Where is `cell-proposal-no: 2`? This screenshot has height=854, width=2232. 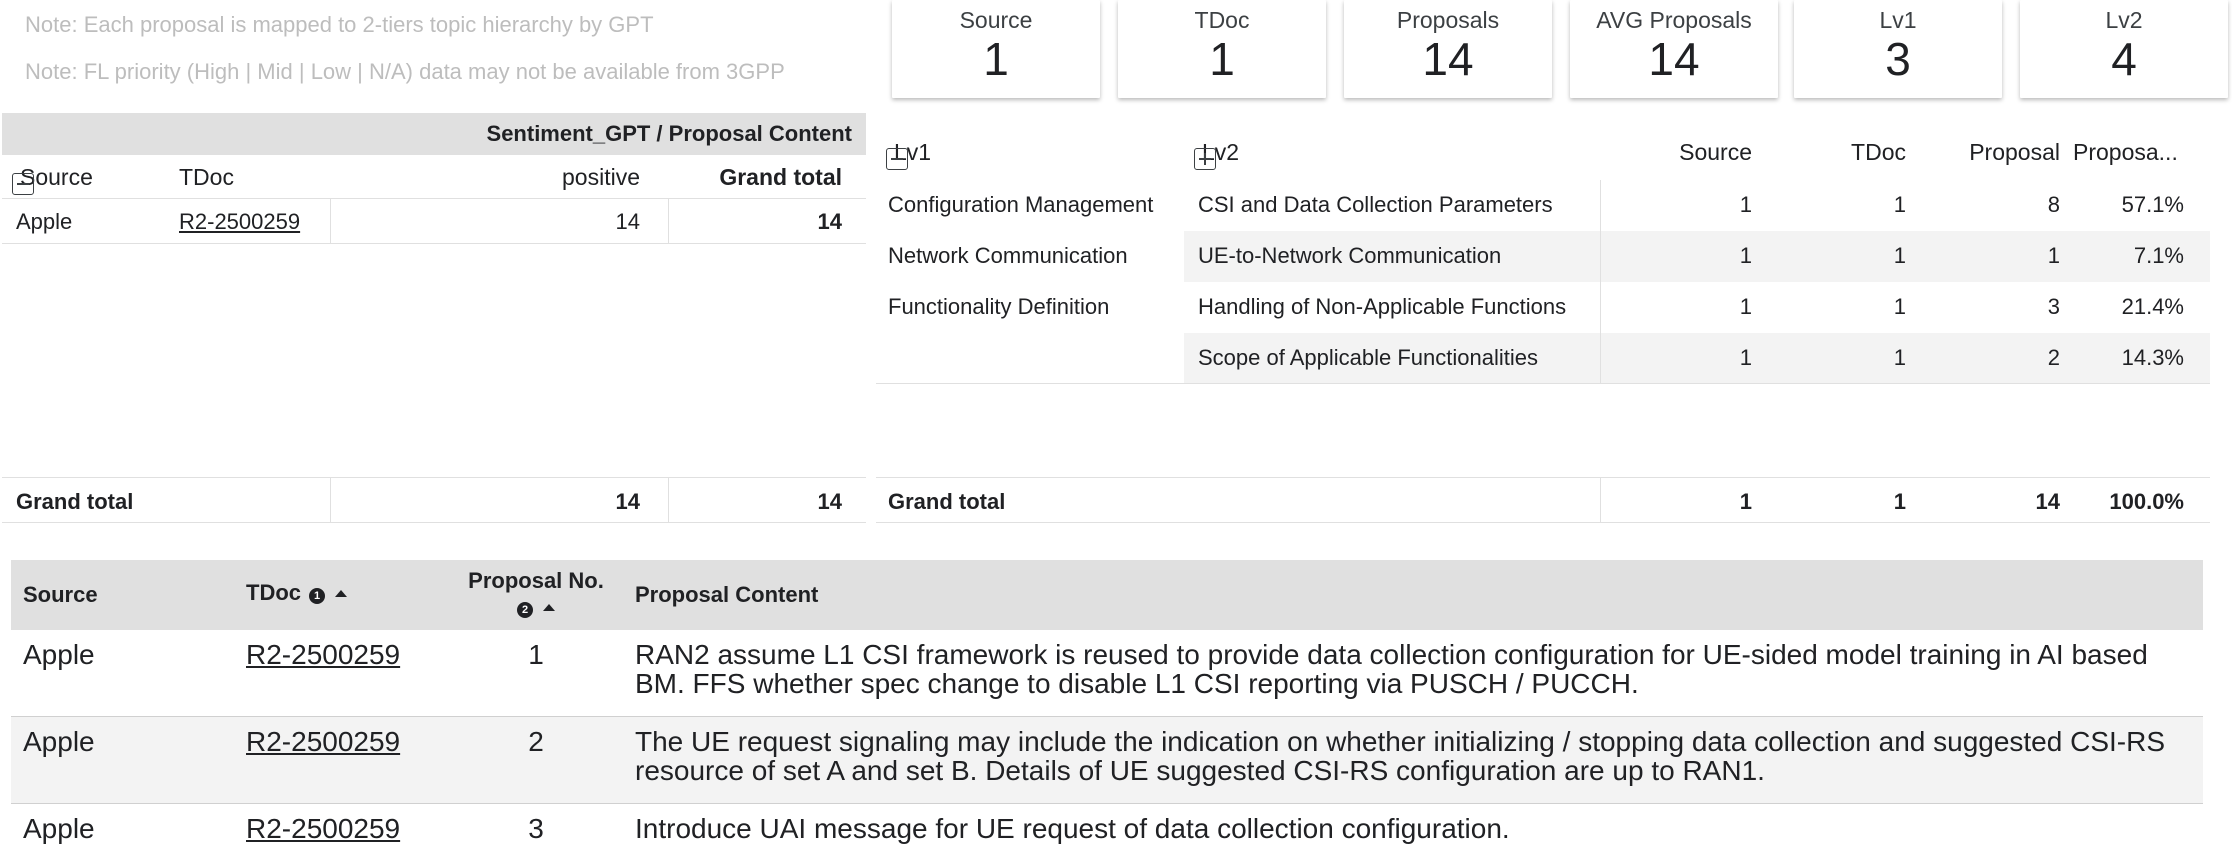 cell-proposal-no: 2 is located at coordinates (536, 741).